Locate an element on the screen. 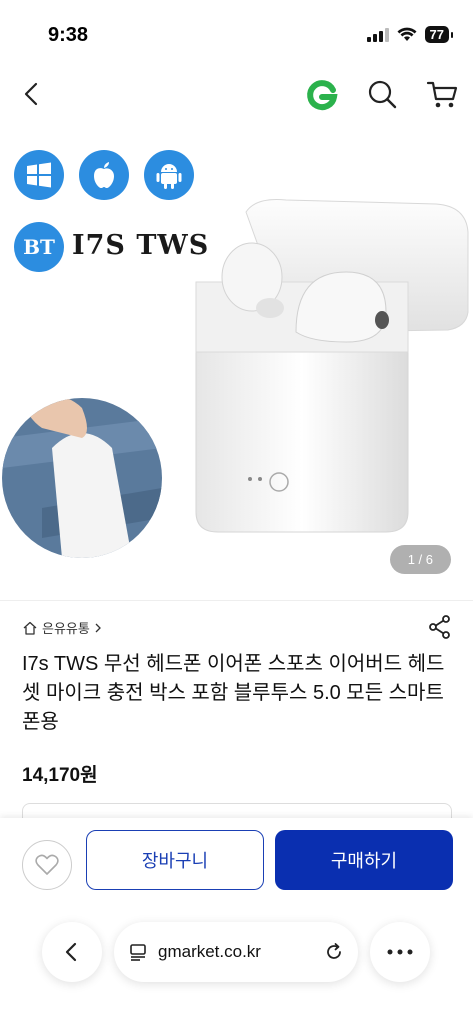 This screenshot has width=473, height=1024. page-menu-icon is located at coordinates (138, 952).